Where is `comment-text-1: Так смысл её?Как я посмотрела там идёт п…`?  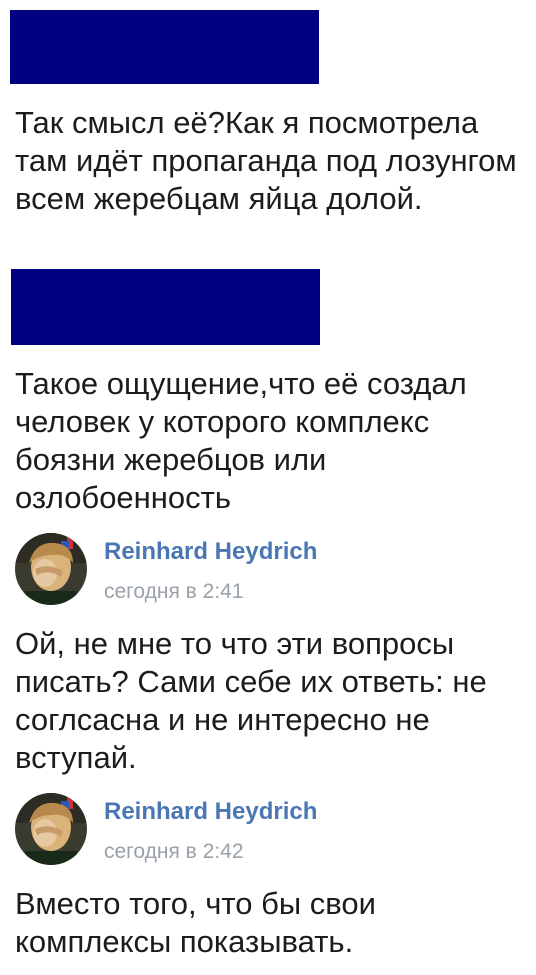 comment-text-1: Так смысл её?Как я посмотрела там идёт п… is located at coordinates (266, 160).